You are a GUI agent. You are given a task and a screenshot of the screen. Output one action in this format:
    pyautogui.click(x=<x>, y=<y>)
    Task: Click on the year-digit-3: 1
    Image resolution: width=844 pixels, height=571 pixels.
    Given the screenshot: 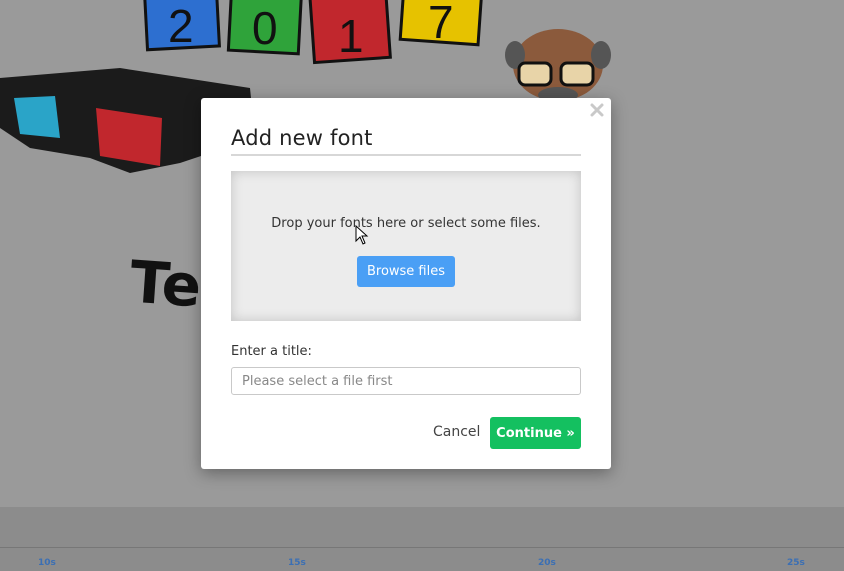 What is the action you would take?
    pyautogui.click(x=351, y=36)
    